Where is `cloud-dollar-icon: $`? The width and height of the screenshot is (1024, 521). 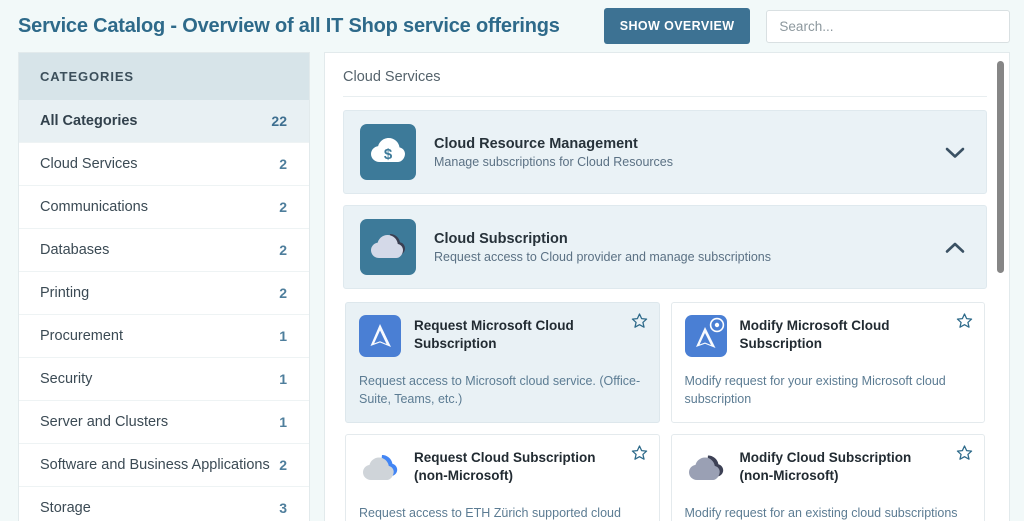
cloud-dollar-icon: $ is located at coordinates (388, 150).